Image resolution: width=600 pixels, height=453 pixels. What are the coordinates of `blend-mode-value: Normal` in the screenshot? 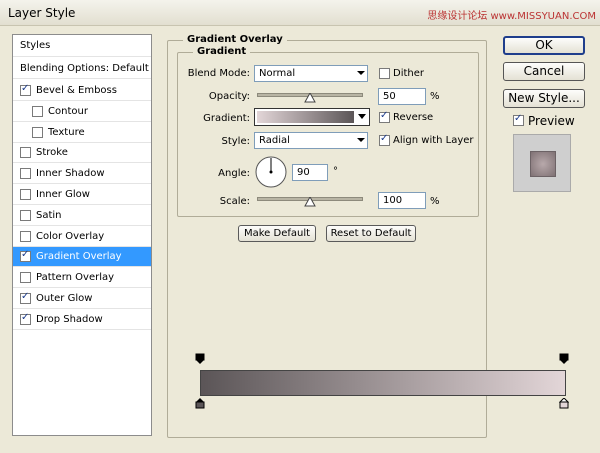 It's located at (277, 73).